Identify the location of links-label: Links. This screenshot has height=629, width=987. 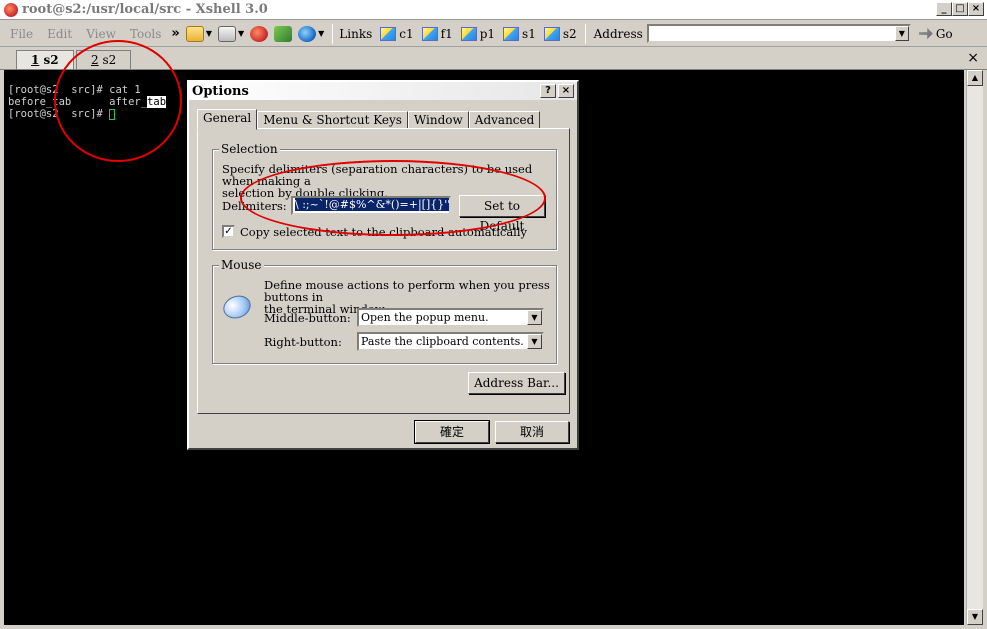
(356, 33).